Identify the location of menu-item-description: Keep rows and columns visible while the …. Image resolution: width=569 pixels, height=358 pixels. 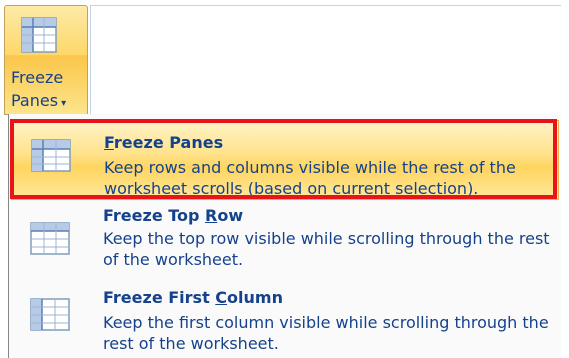
(310, 178).